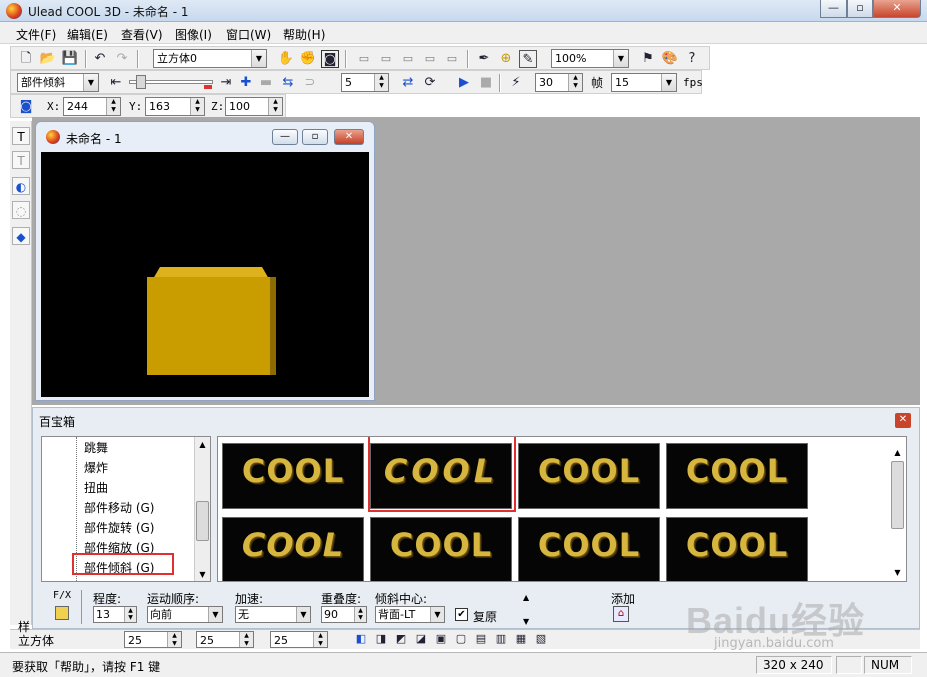 The height and width of the screenshot is (677, 927). I want to click on save-icon: 💾, so click(70, 59).